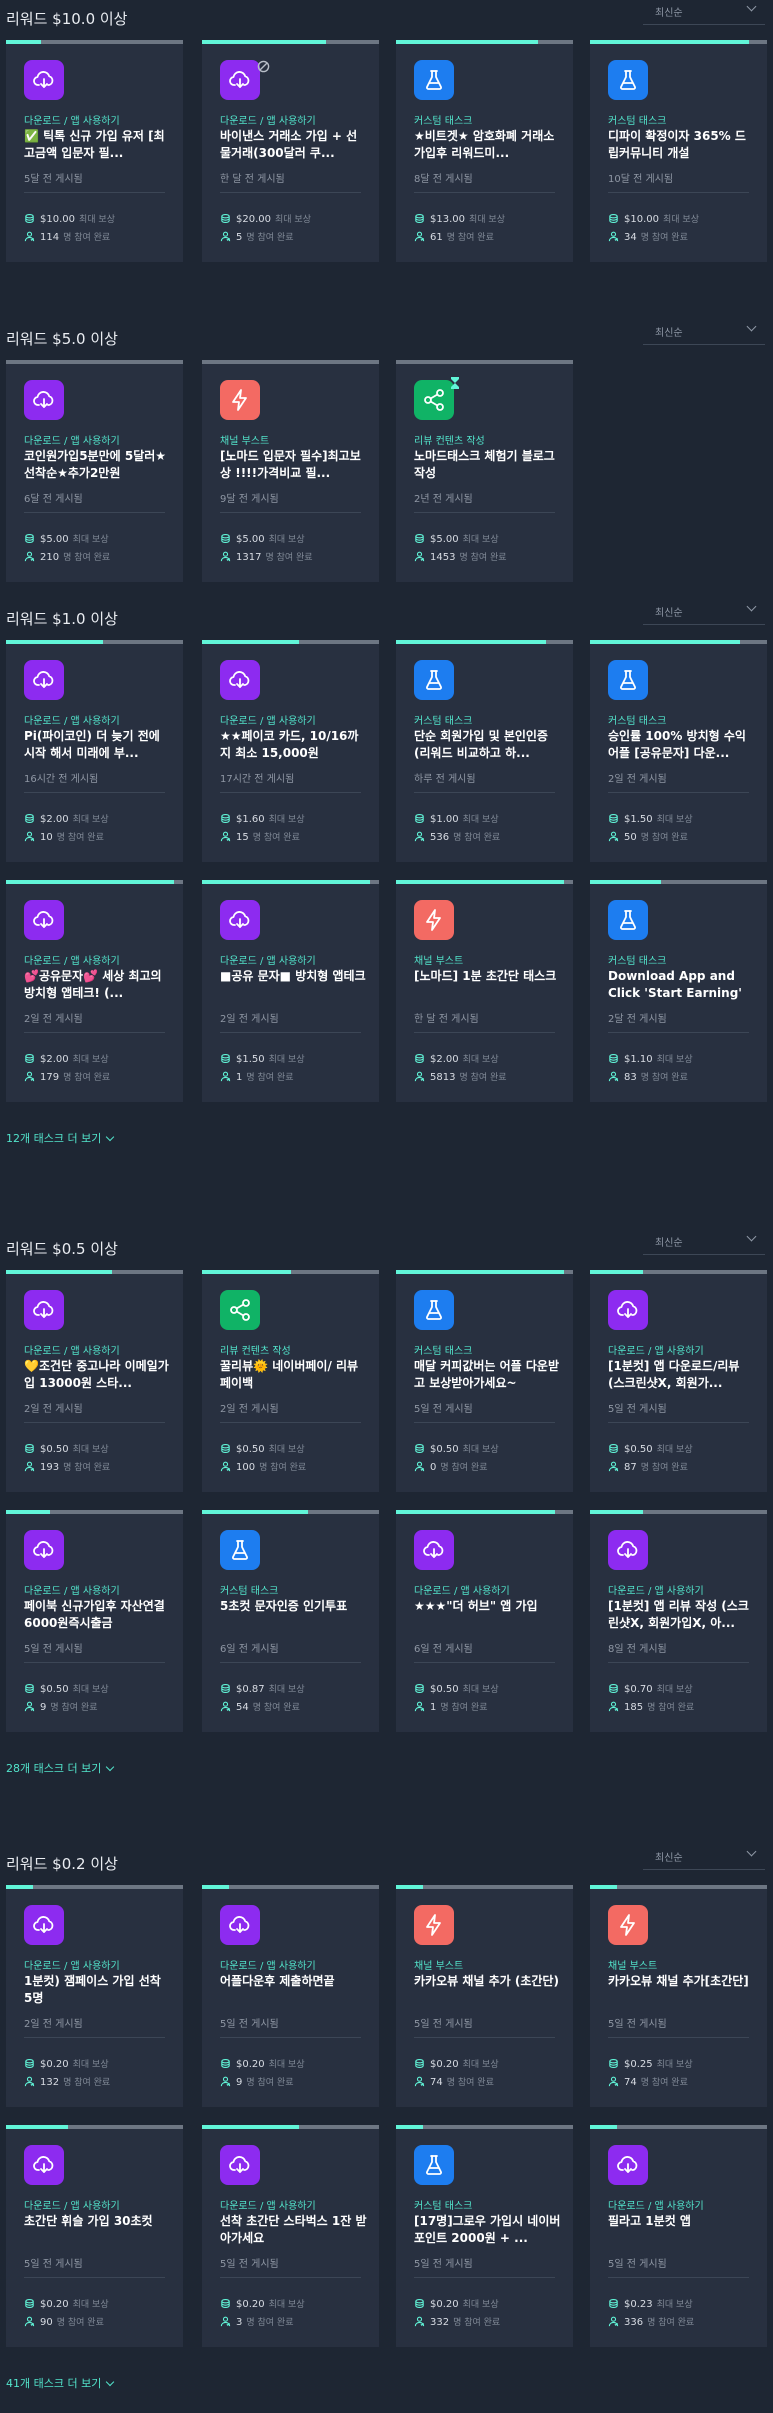 The image size is (773, 2413). I want to click on task-title: ■공유 문자■ 방치형 앱테크, so click(294, 985).